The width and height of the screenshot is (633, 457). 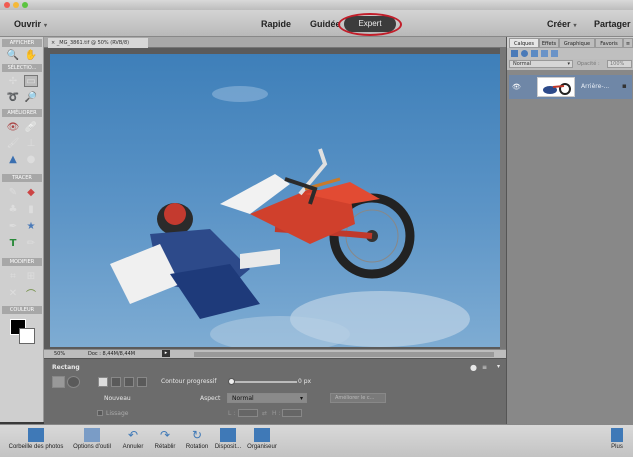 I want to click on section-modify: MODIFIER, so click(x=22, y=262).